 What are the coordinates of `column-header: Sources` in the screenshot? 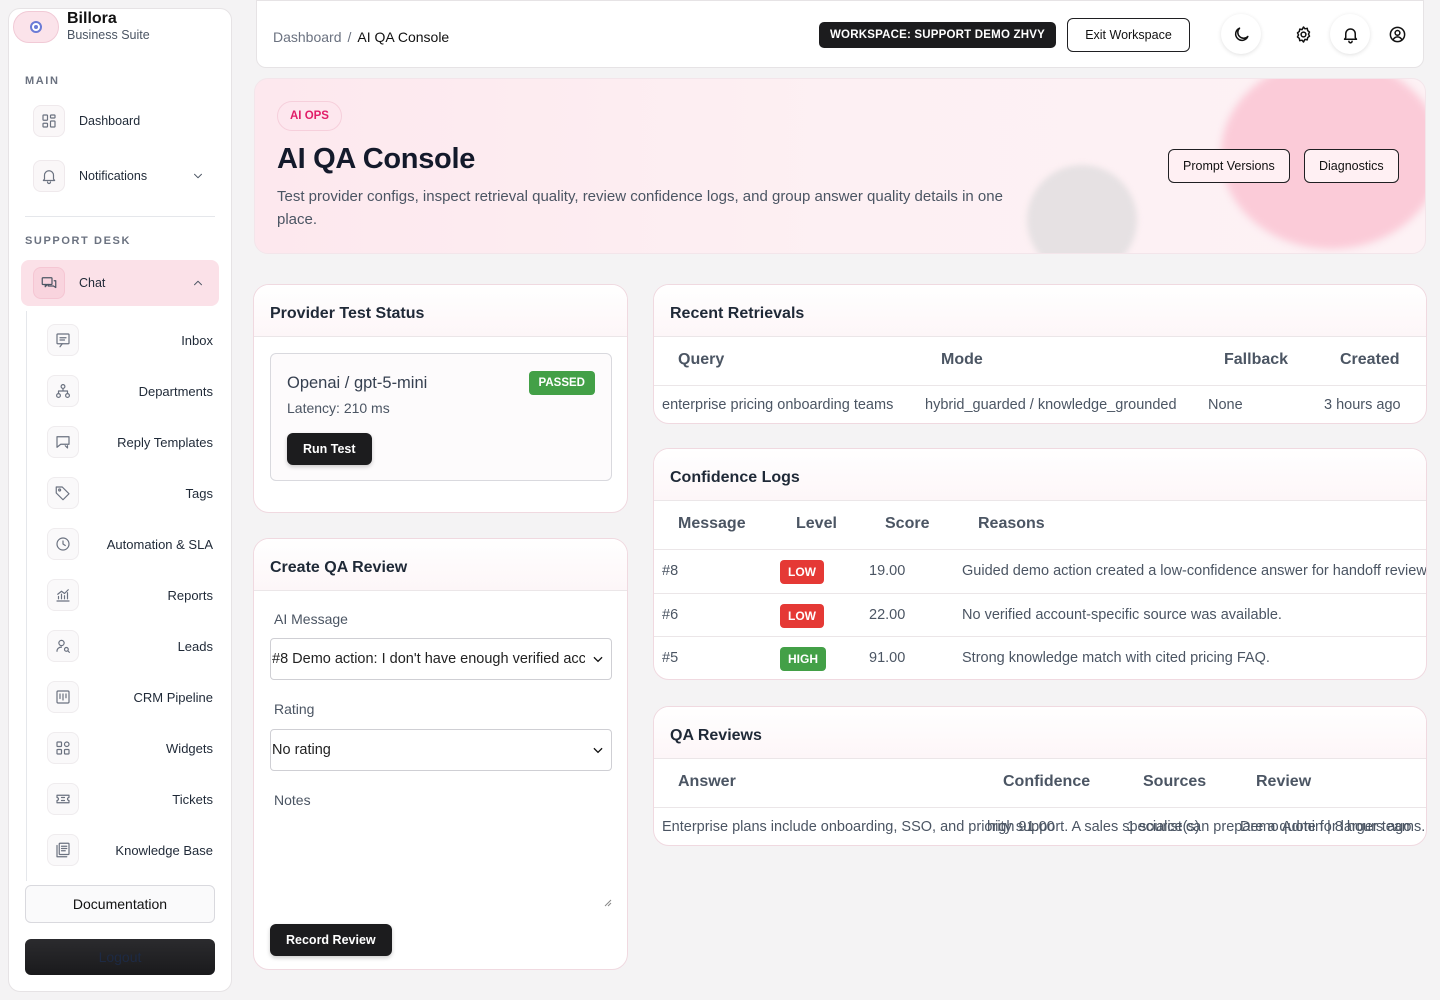 It's located at (1175, 781).